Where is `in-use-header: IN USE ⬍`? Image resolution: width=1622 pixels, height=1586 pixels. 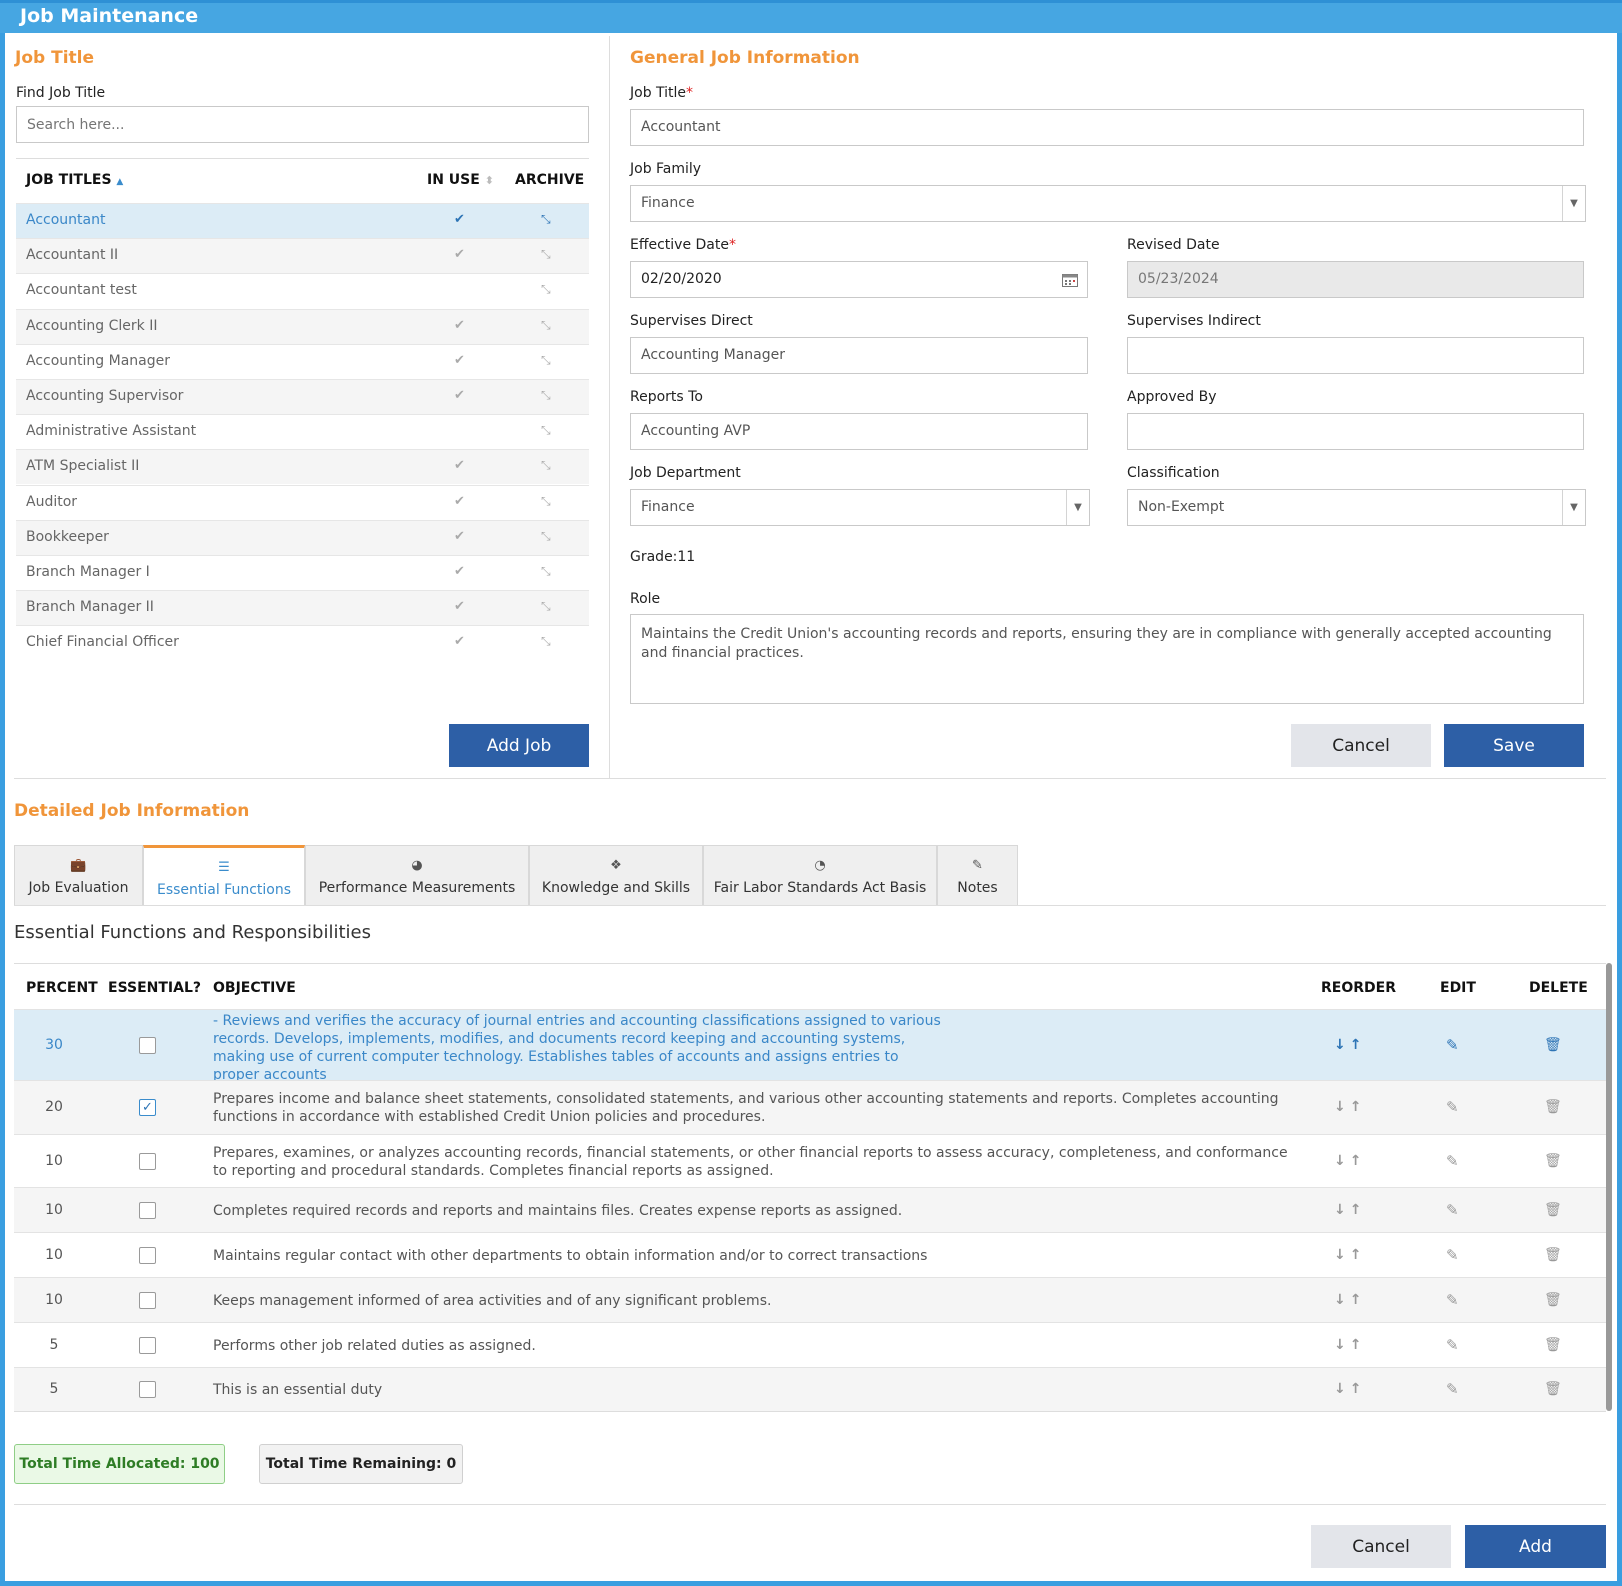
in-use-header: IN USE ⬍ is located at coordinates (460, 180).